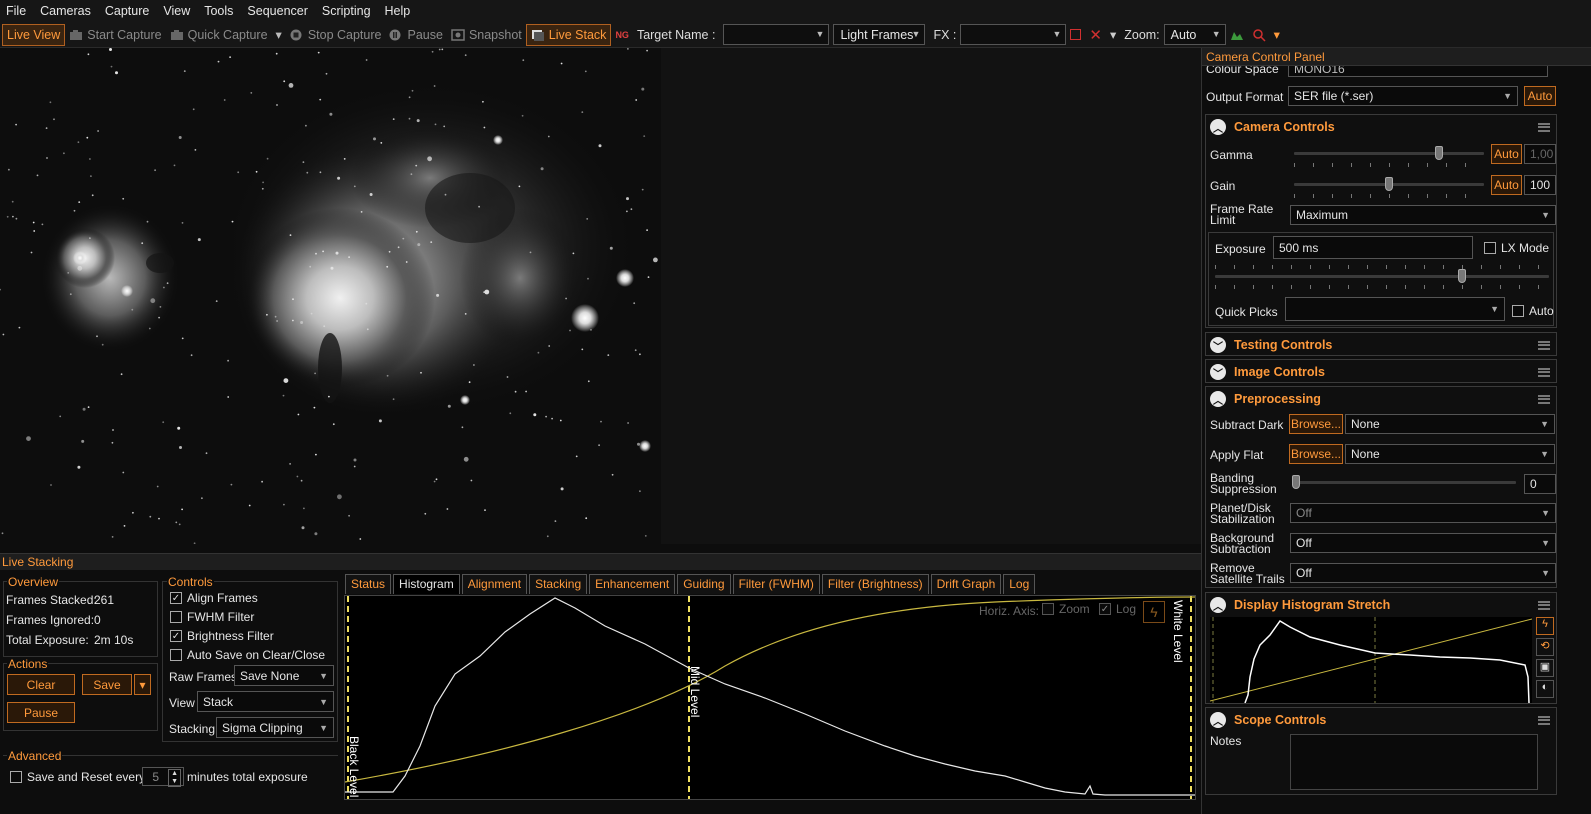 This screenshot has width=1591, height=814. What do you see at coordinates (277, 11) in the screenshot?
I see `menu-sequencer: Sequencer` at bounding box center [277, 11].